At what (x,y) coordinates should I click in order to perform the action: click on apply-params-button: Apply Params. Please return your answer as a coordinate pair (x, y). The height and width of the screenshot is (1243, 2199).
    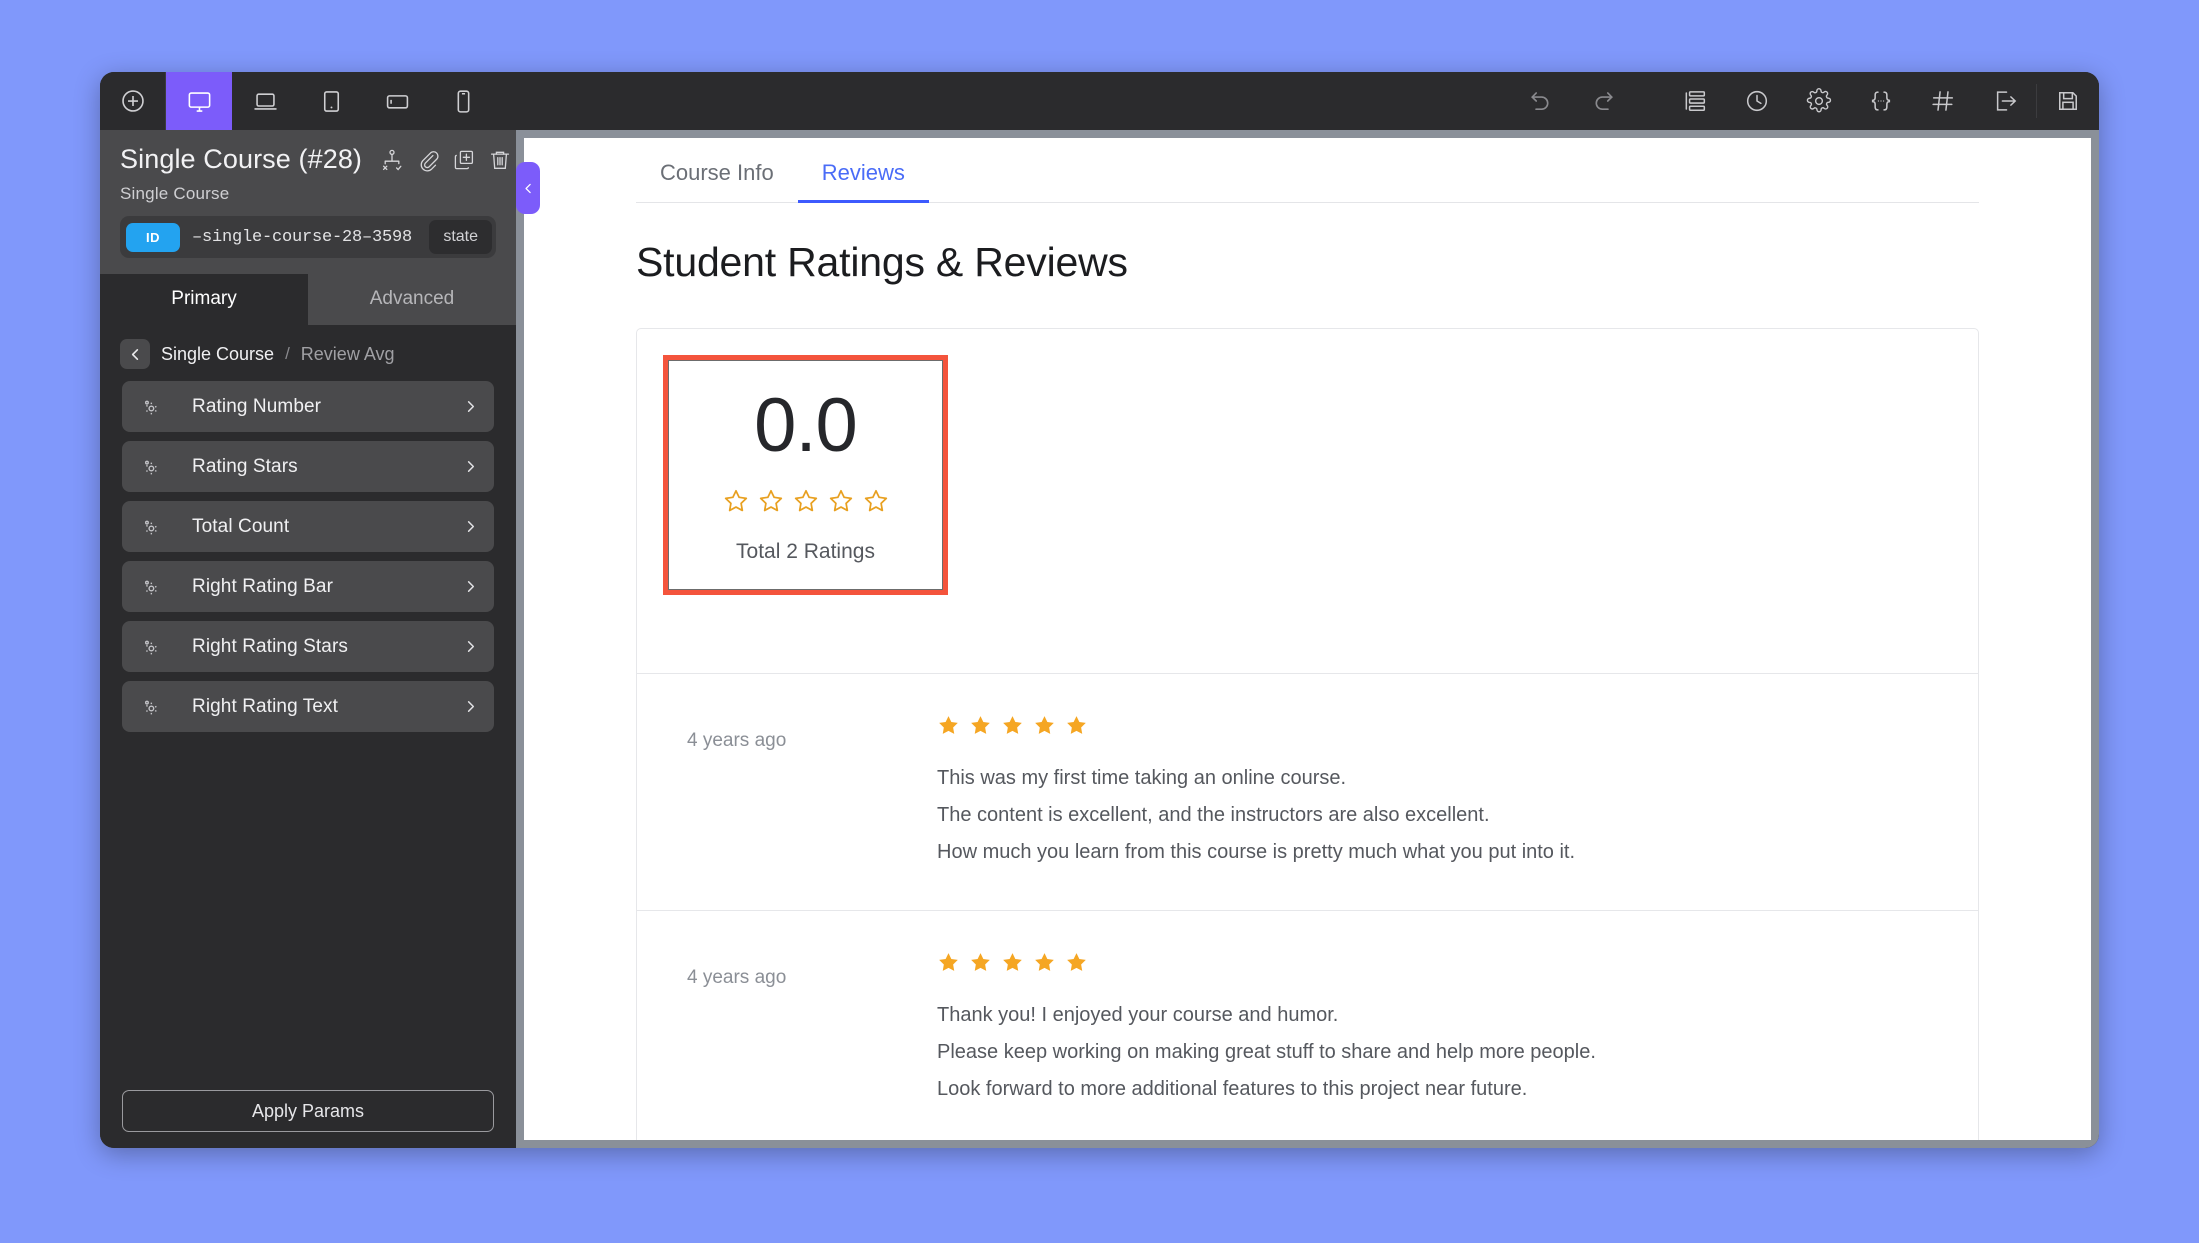
    Looking at the image, I should click on (308, 1111).